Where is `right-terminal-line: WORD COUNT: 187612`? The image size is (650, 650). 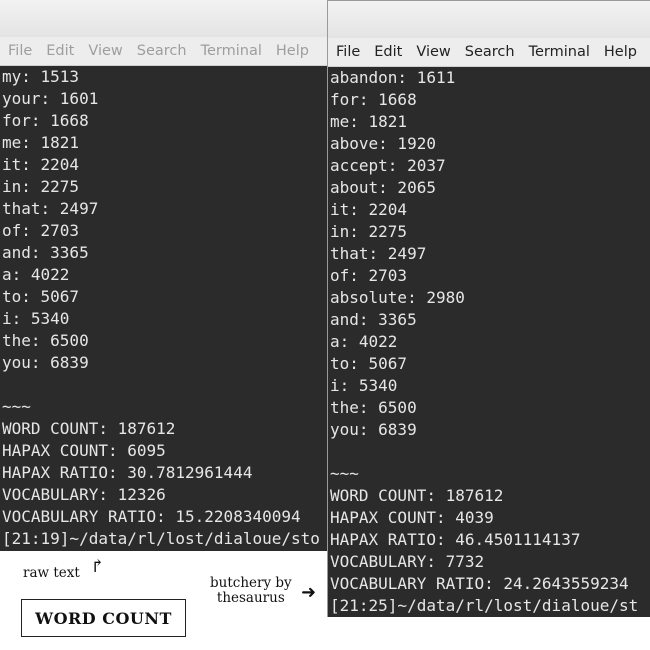
right-terminal-line: WORD COUNT: 187612 is located at coordinates (417, 495).